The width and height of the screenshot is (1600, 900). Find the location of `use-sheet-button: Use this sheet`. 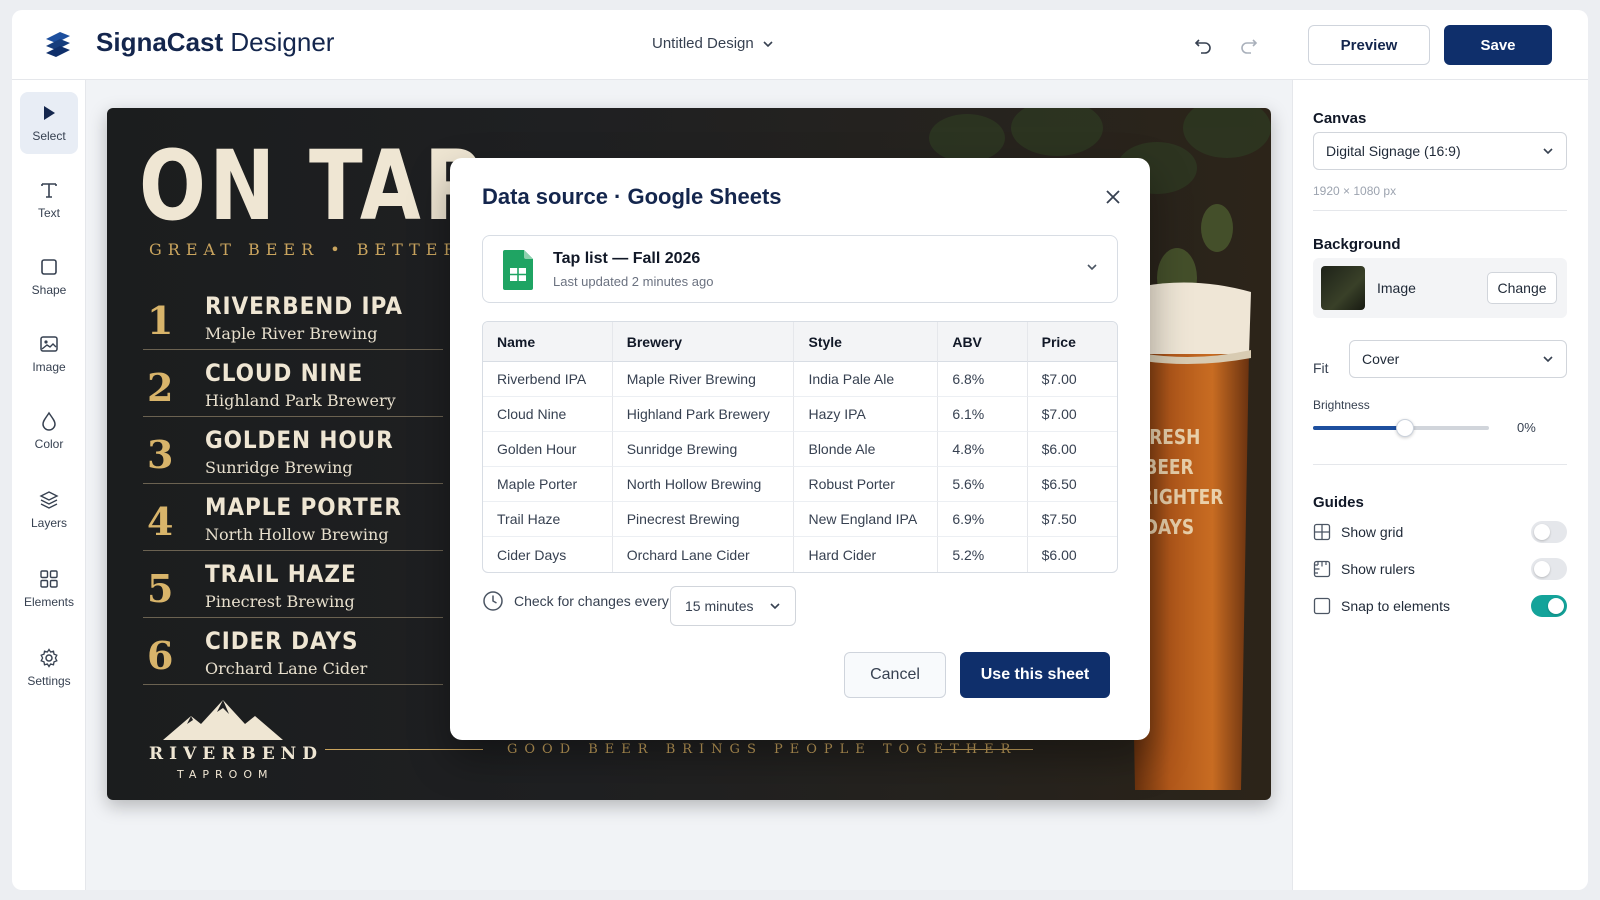

use-sheet-button: Use this sheet is located at coordinates (1035, 675).